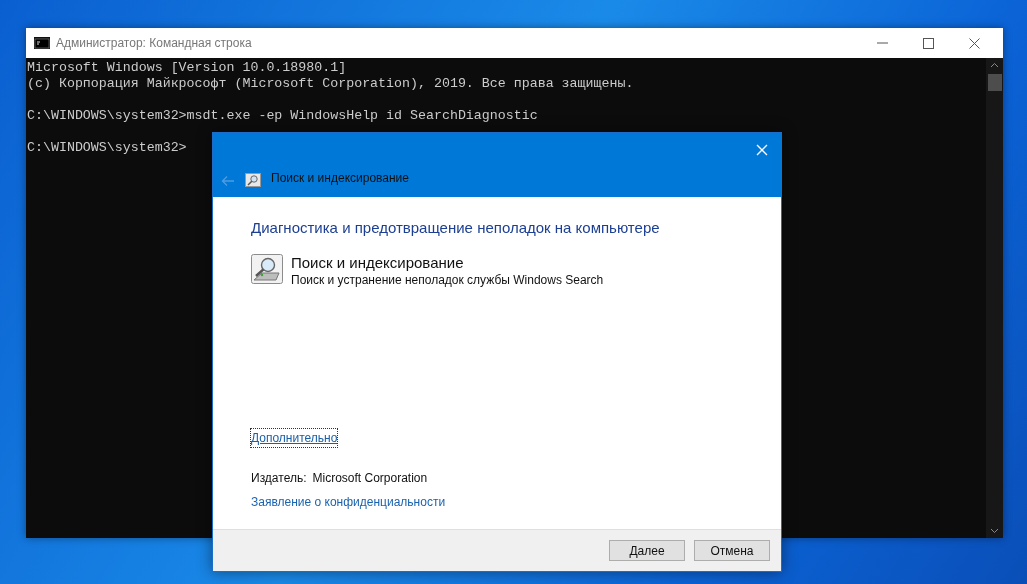 This screenshot has width=1027, height=584. Describe the element at coordinates (928, 43) in the screenshot. I see `maximize-icon` at that location.